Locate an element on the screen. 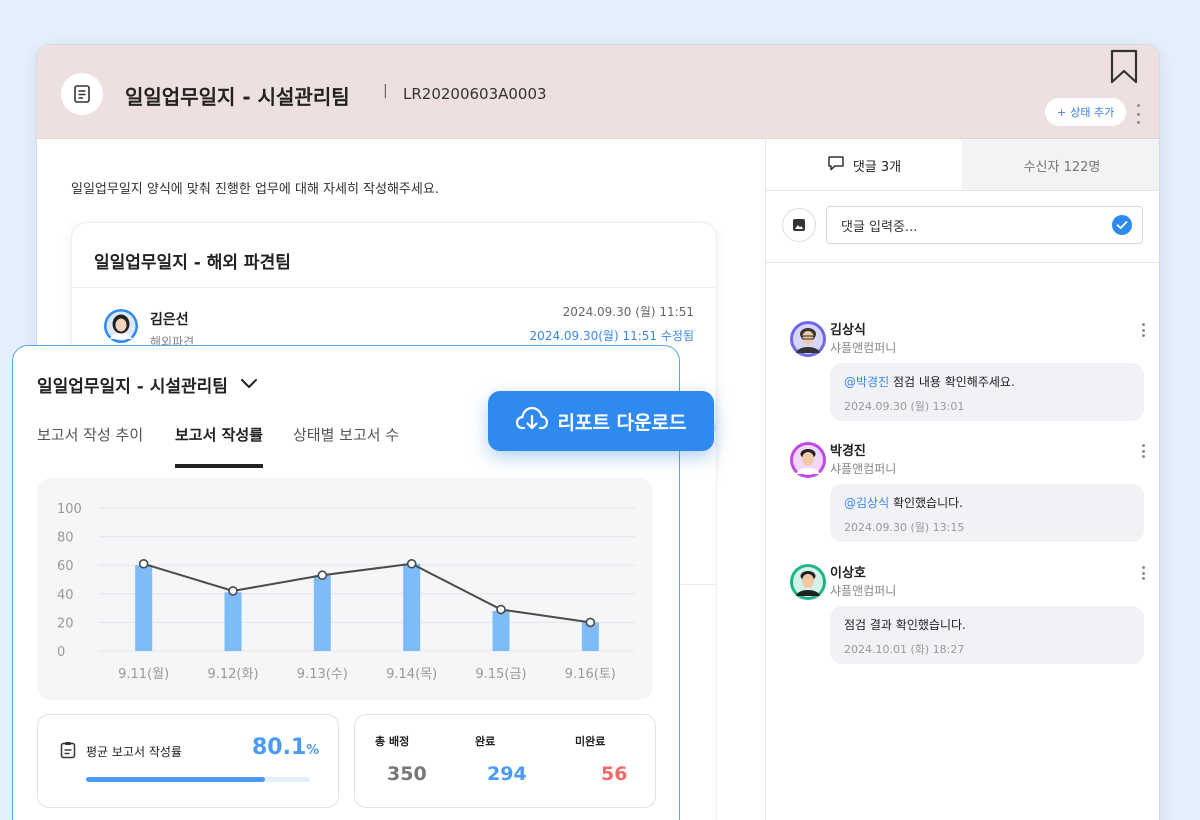 This screenshot has width=1200, height=820. trend-line is located at coordinates (367, 593).